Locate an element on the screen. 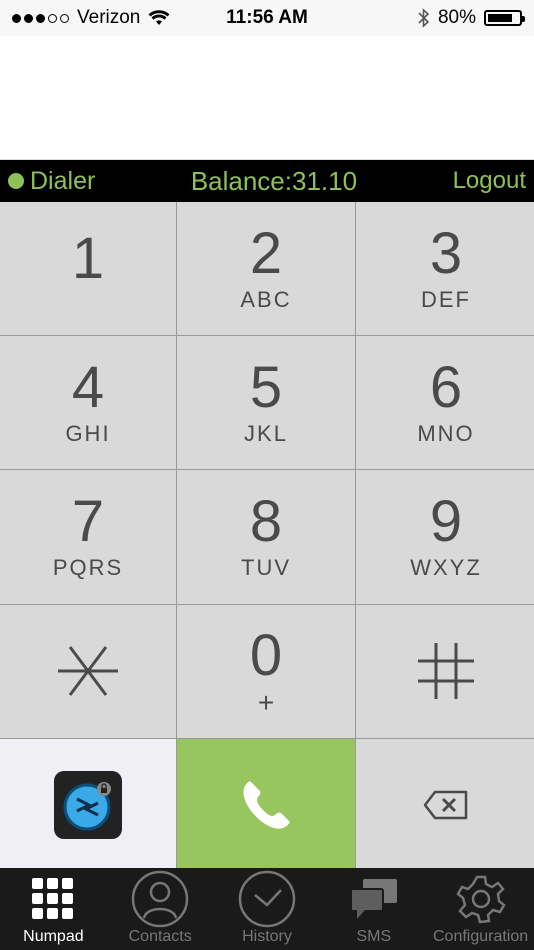  key-2: 2 ABC is located at coordinates (266, 269).